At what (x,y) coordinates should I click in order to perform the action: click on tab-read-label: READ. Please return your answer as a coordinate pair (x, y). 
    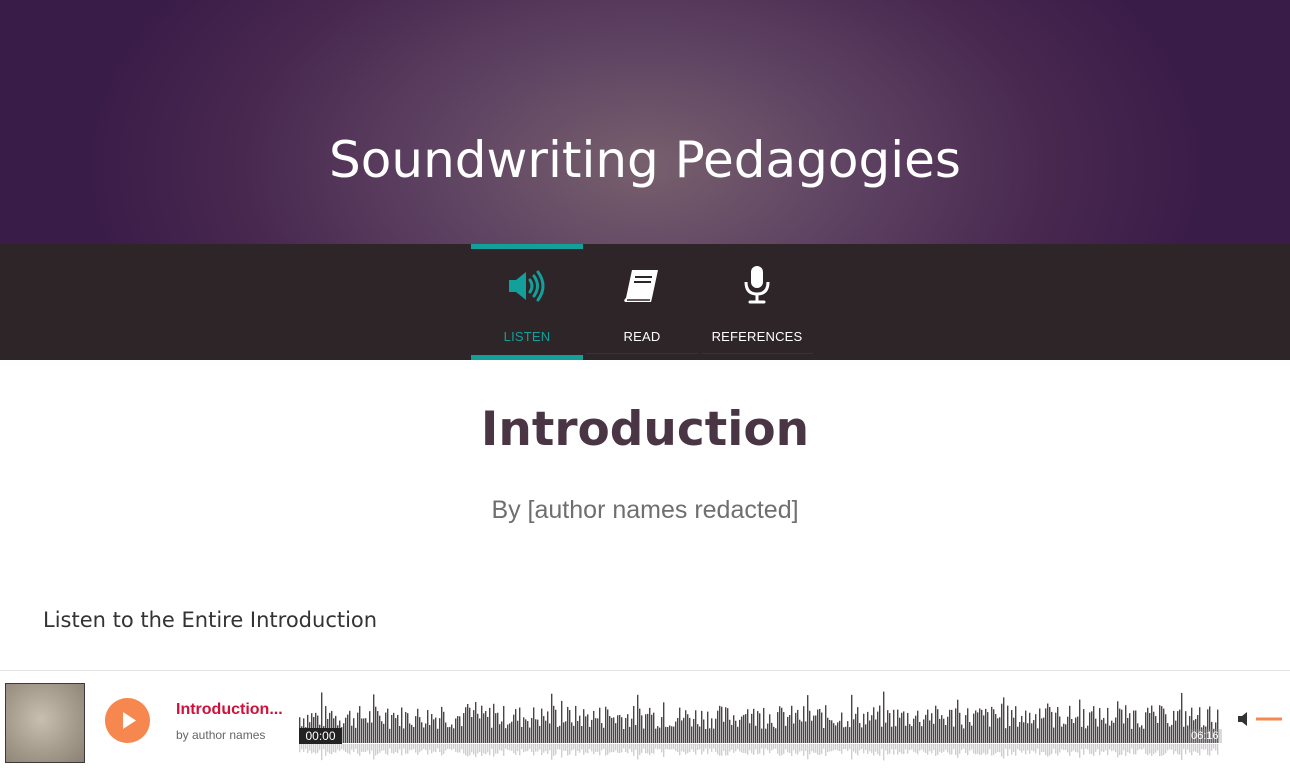
    Looking at the image, I should click on (642, 336).